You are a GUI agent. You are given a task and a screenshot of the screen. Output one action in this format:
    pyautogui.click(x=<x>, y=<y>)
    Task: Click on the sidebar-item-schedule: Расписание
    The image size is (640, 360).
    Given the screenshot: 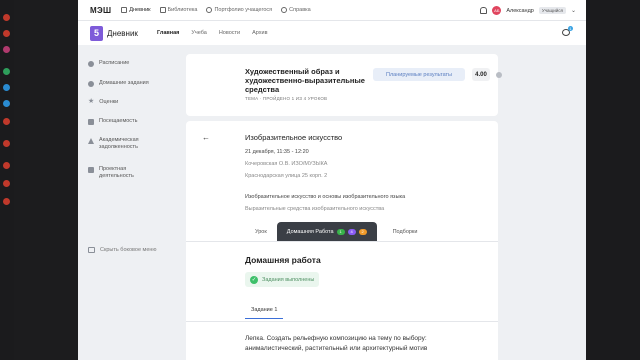 What is the action you would take?
    pyautogui.click(x=108, y=63)
    